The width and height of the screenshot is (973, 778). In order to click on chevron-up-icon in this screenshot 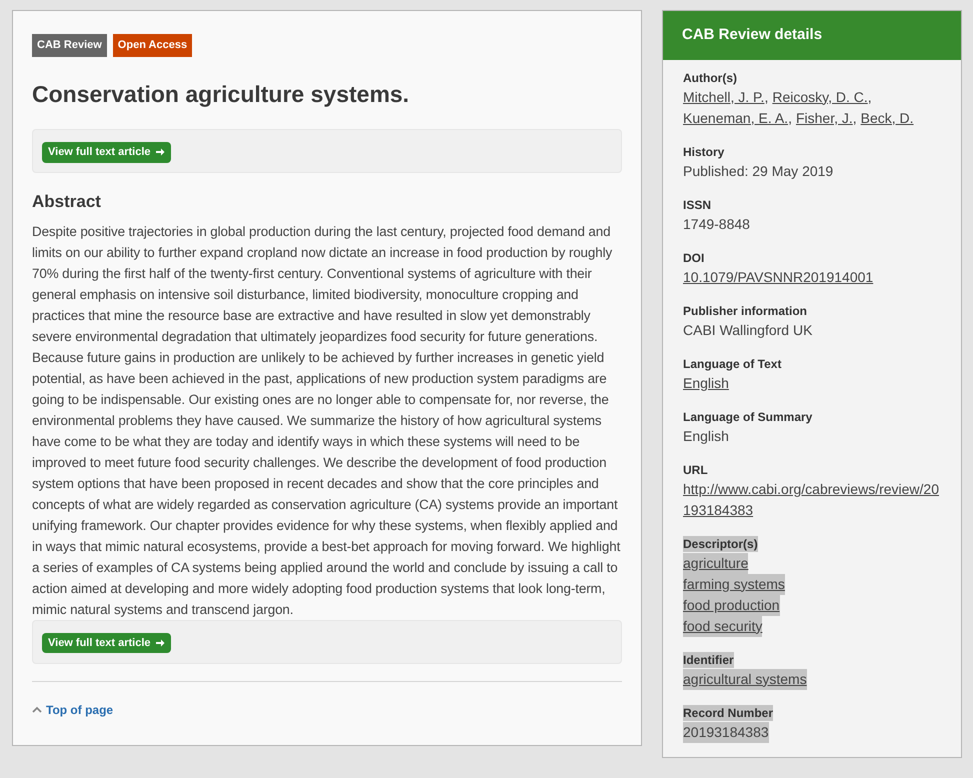, I will do `click(37, 709)`.